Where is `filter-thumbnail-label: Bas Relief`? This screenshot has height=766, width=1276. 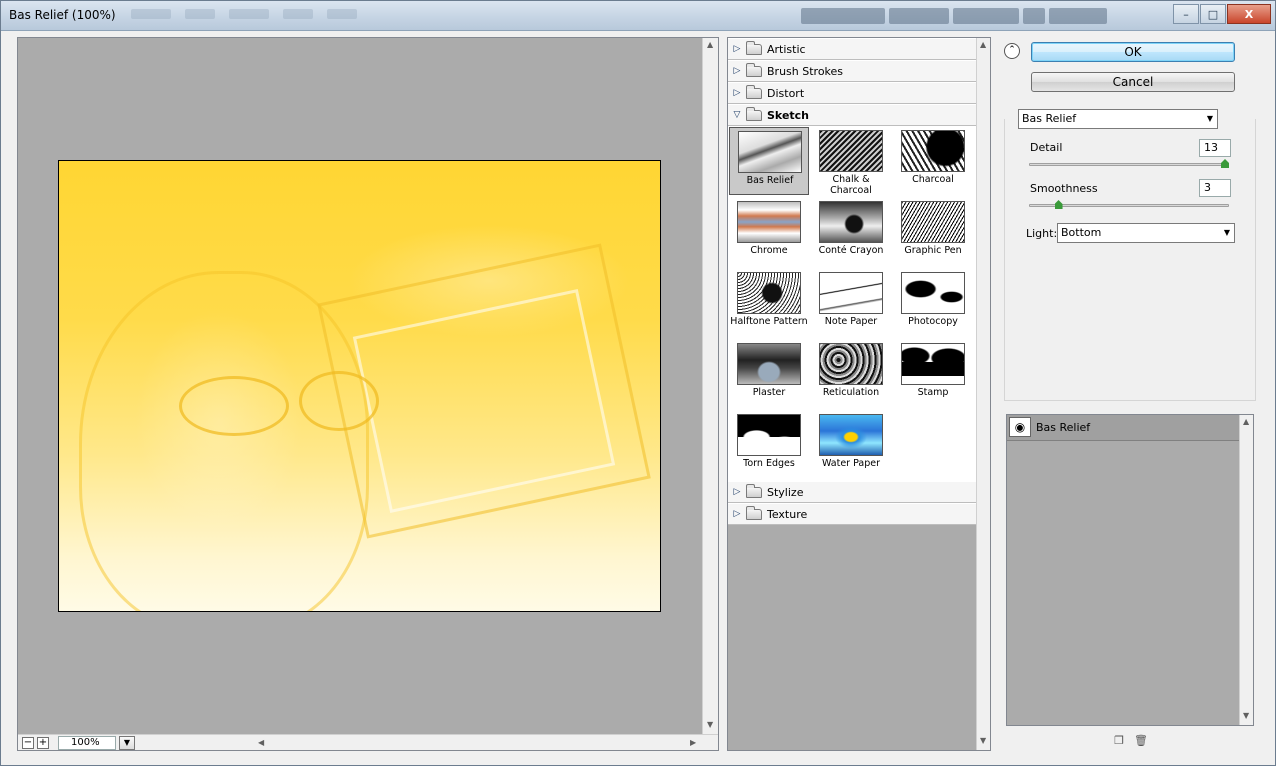 filter-thumbnail-label: Bas Relief is located at coordinates (770, 180).